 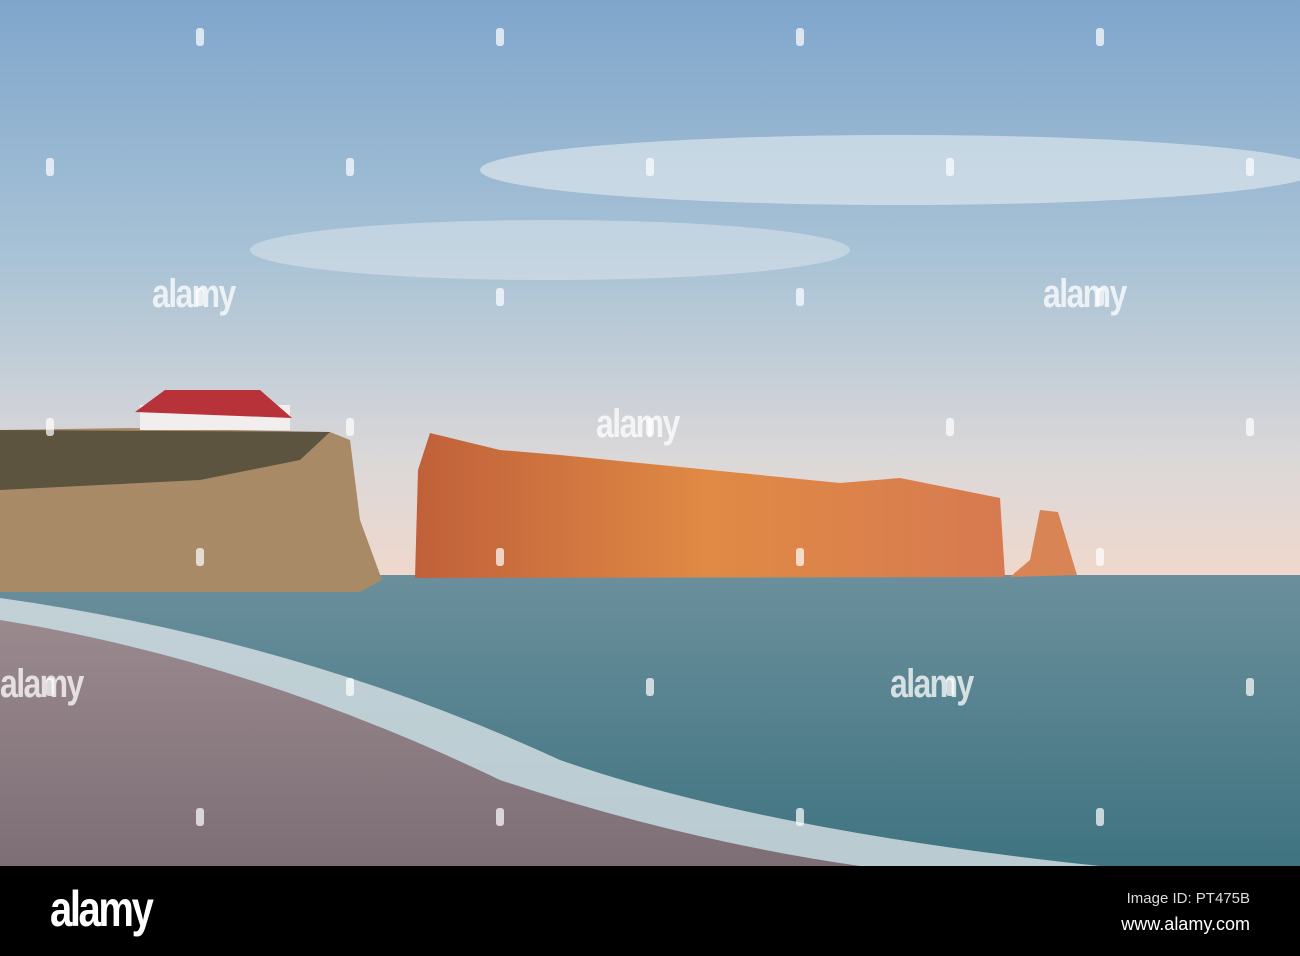 What do you see at coordinates (1188, 898) in the screenshot?
I see `image-id: Image ID: PT475B` at bounding box center [1188, 898].